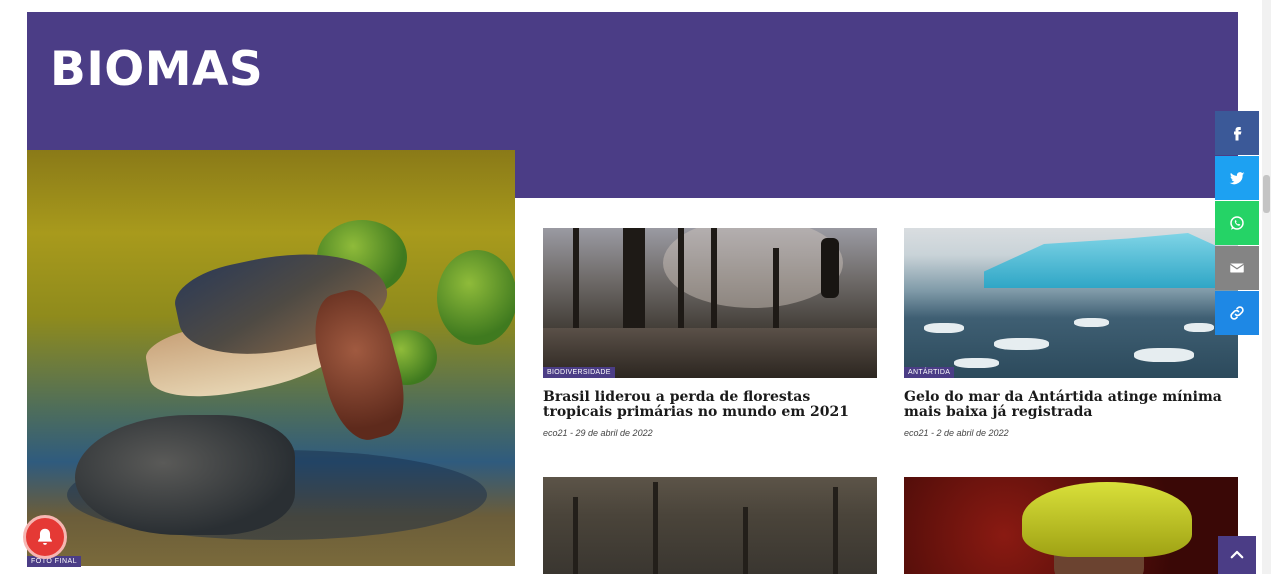  Describe the element at coordinates (1266, 287) in the screenshot. I see `scrollbar-track` at that location.